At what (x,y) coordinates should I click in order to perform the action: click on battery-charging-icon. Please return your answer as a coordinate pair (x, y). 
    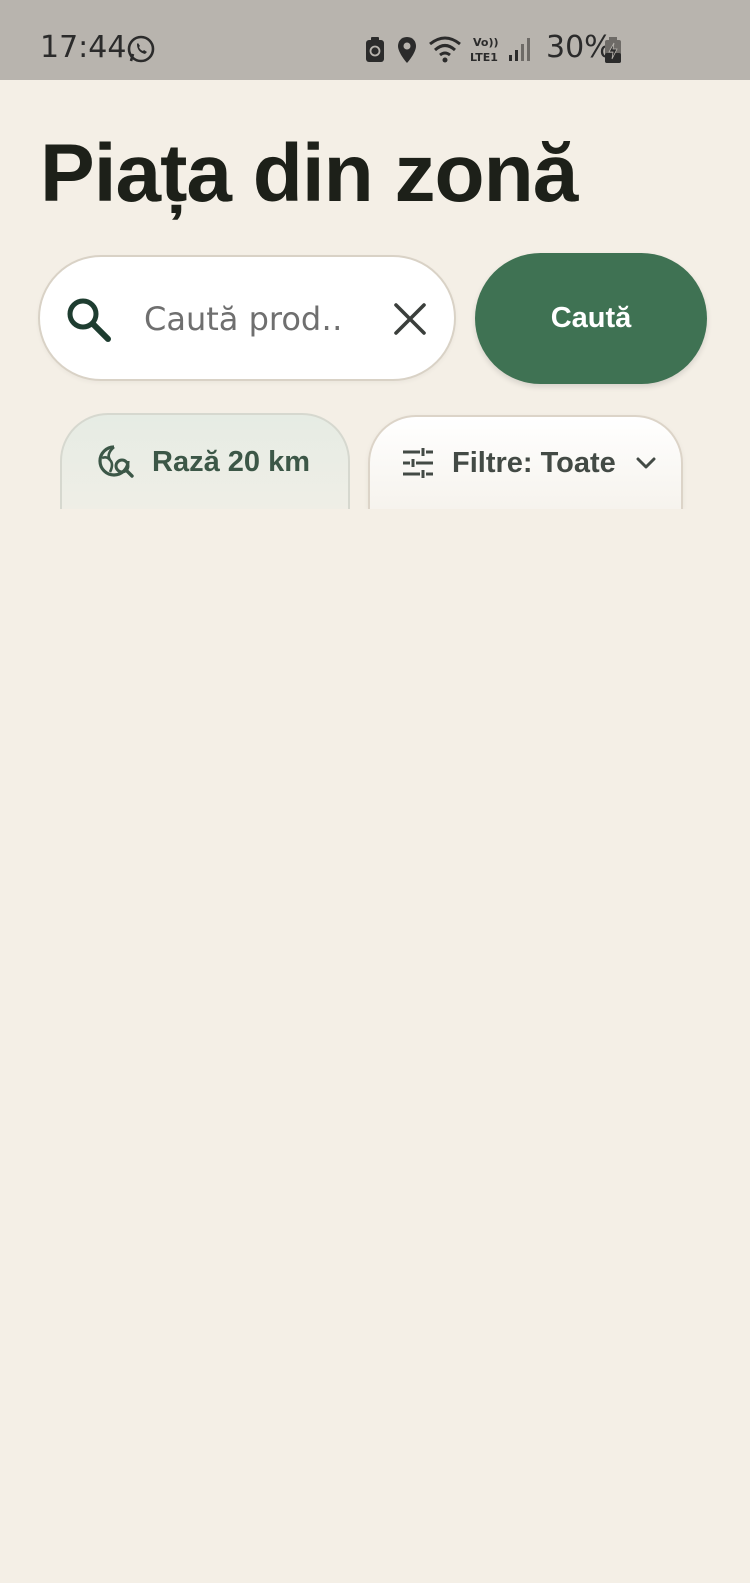
    Looking at the image, I should click on (613, 50).